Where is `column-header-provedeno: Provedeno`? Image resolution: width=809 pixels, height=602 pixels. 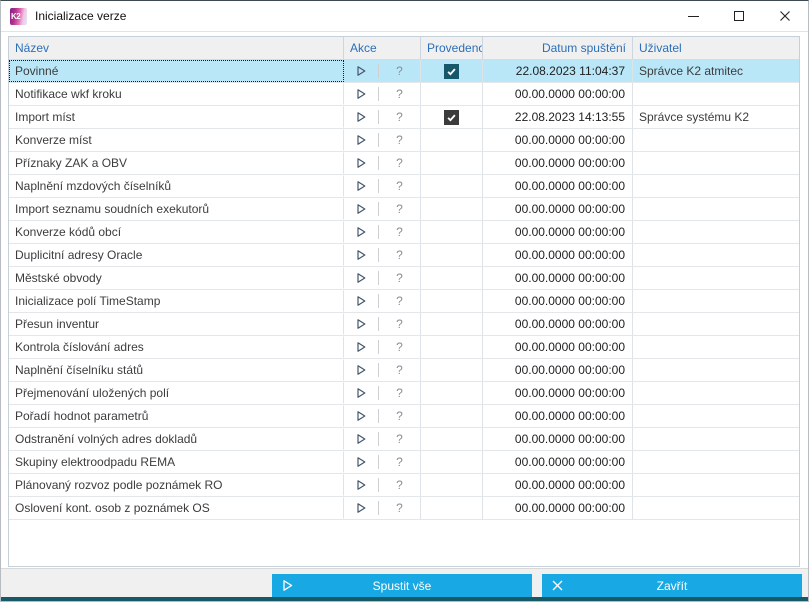 column-header-provedeno: Provedeno is located at coordinates (452, 48).